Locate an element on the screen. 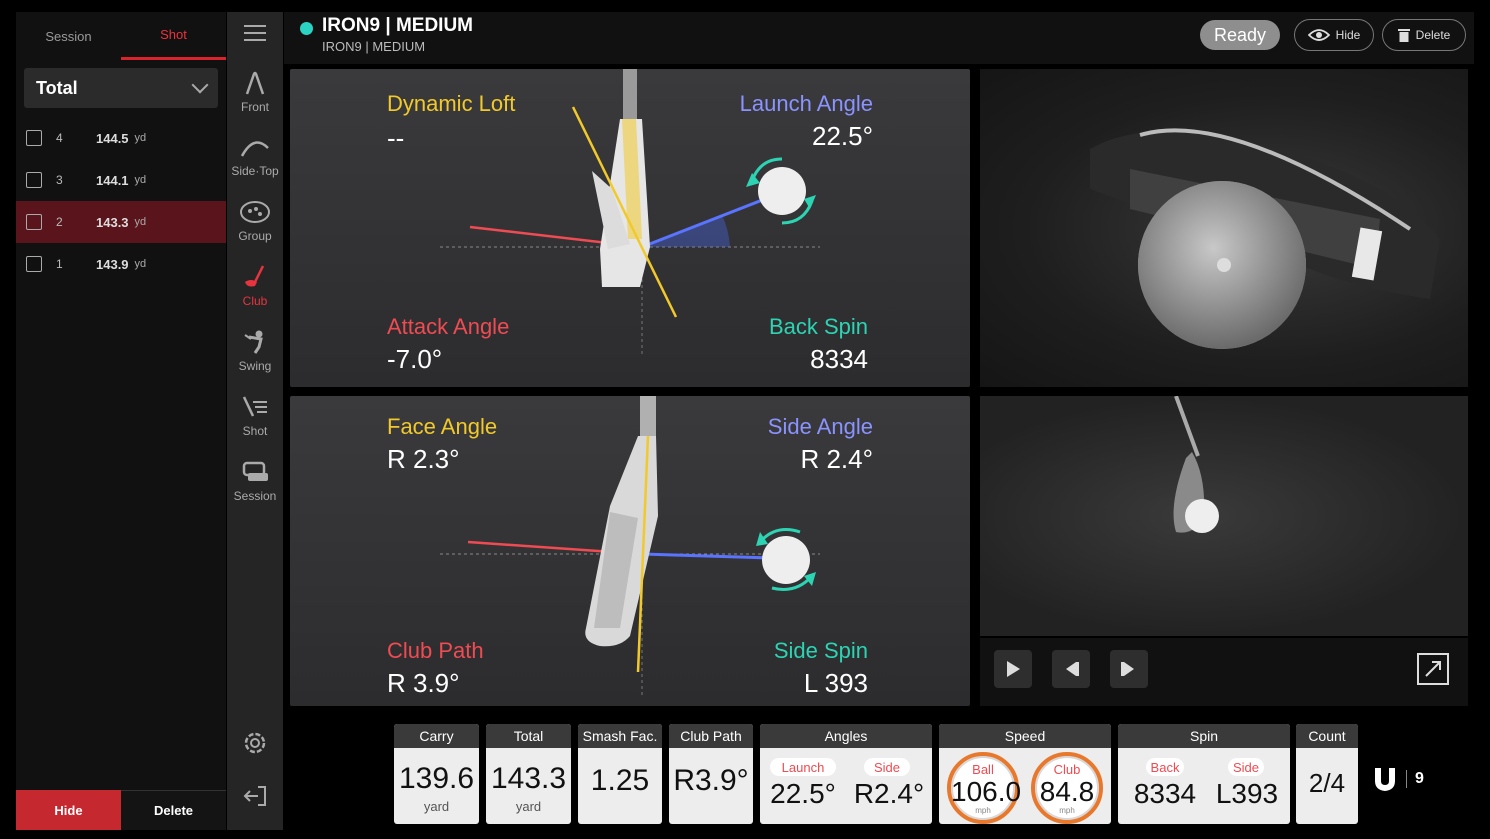  eye-icon is located at coordinates (1318, 35).